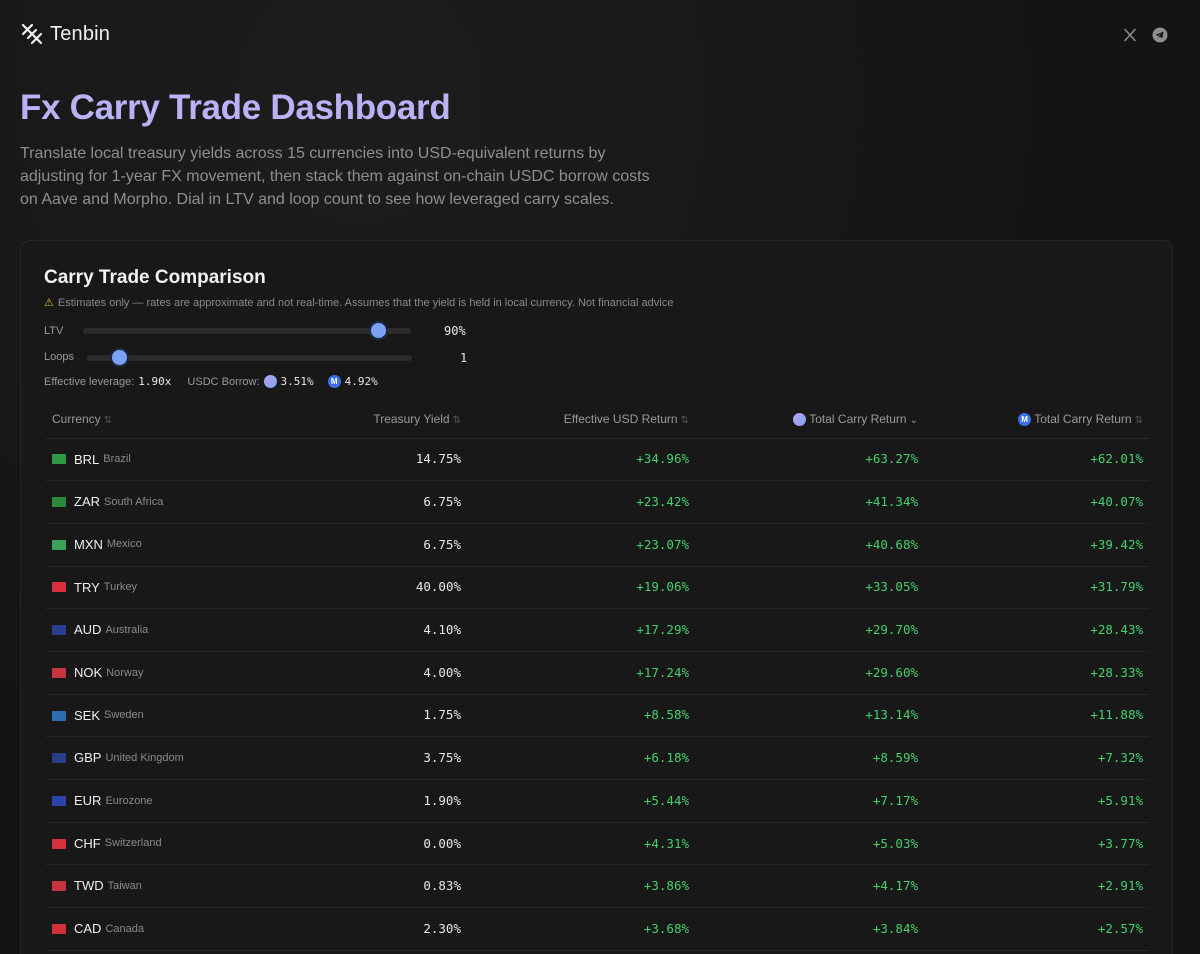 This screenshot has height=954, width=1200. I want to click on total-carry-morpho: +5.91%, so click(1120, 800).